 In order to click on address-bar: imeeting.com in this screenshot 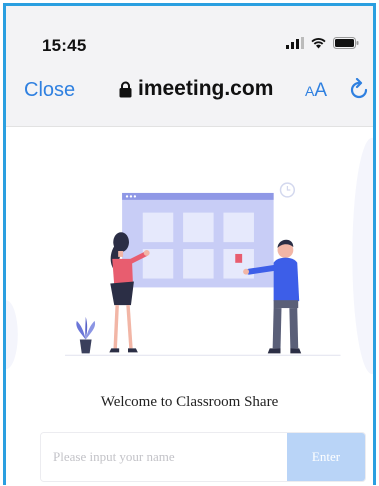, I will do `click(196, 89)`.